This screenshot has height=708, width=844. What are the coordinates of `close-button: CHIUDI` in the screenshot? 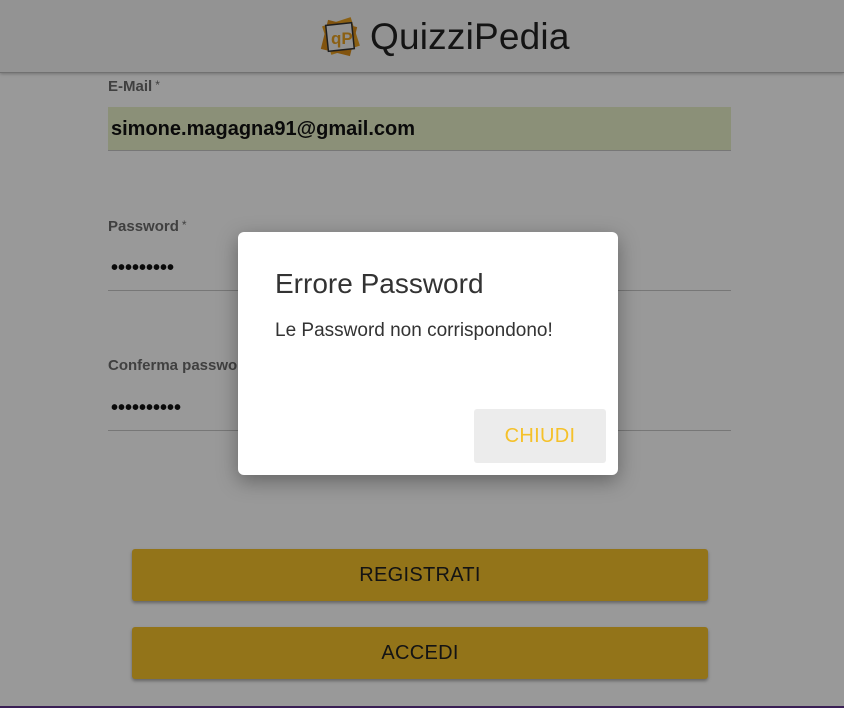 It's located at (540, 436).